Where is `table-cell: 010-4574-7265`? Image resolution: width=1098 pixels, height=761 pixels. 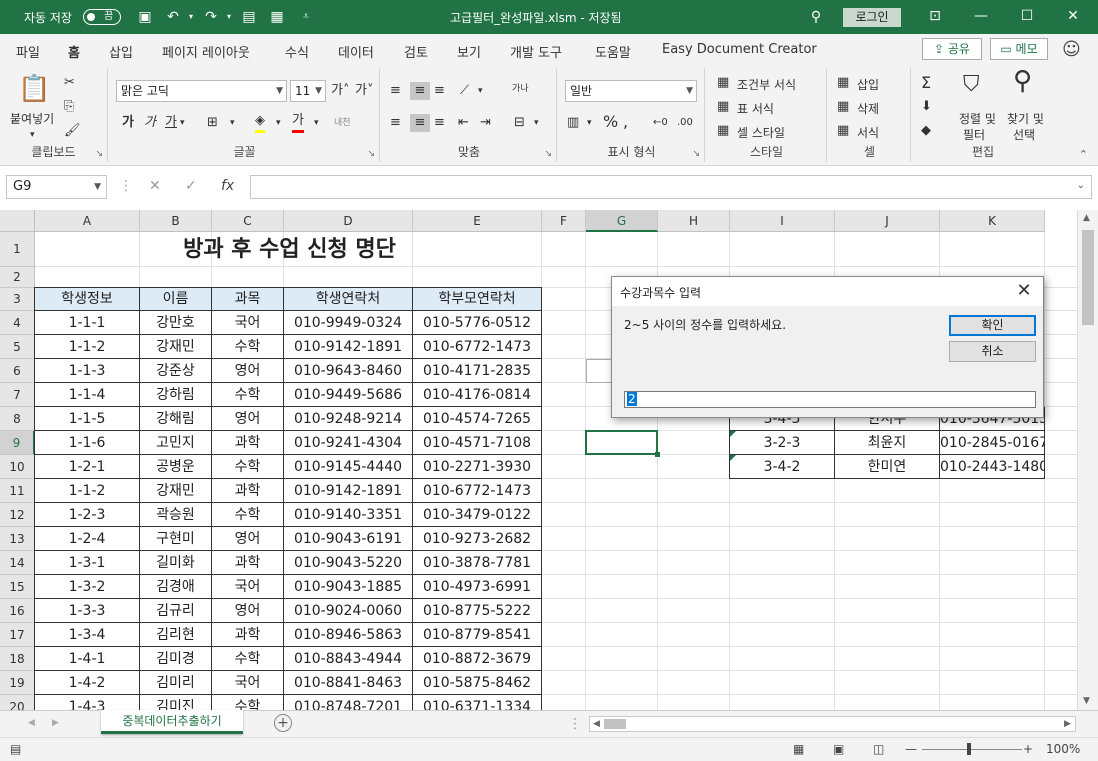
table-cell: 010-4574-7265 is located at coordinates (477, 419).